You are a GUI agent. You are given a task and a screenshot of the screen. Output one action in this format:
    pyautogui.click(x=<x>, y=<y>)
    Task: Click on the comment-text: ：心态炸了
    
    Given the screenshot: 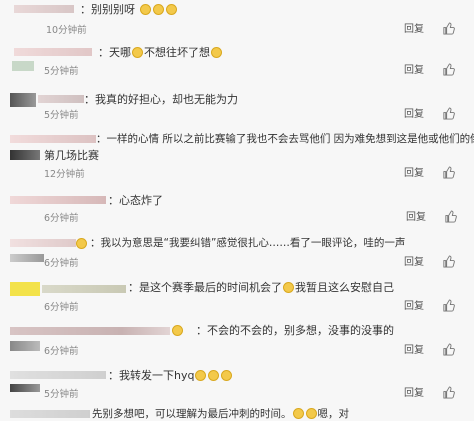 What is the action you would take?
    pyautogui.click(x=135, y=200)
    